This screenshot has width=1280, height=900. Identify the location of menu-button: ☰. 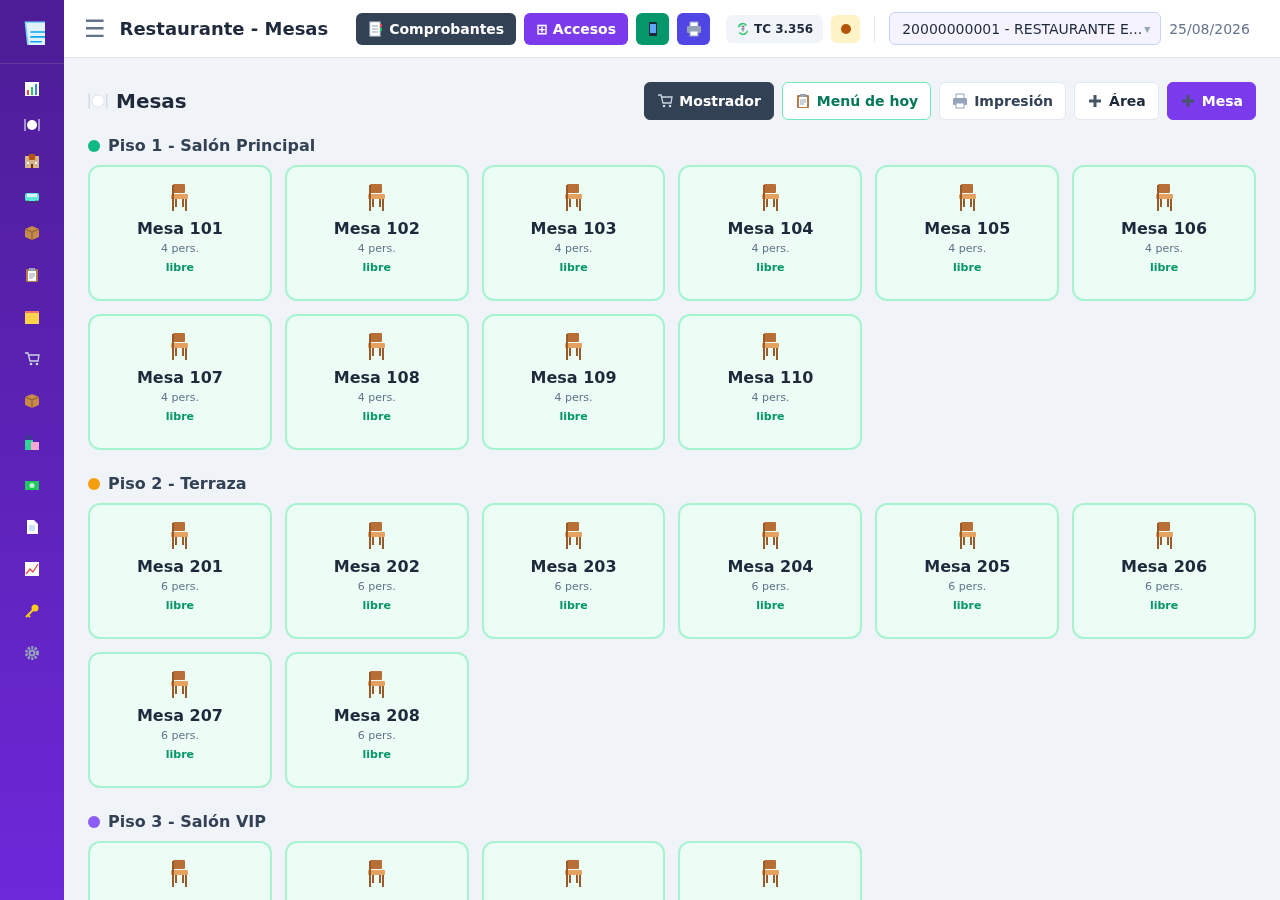
(95, 28).